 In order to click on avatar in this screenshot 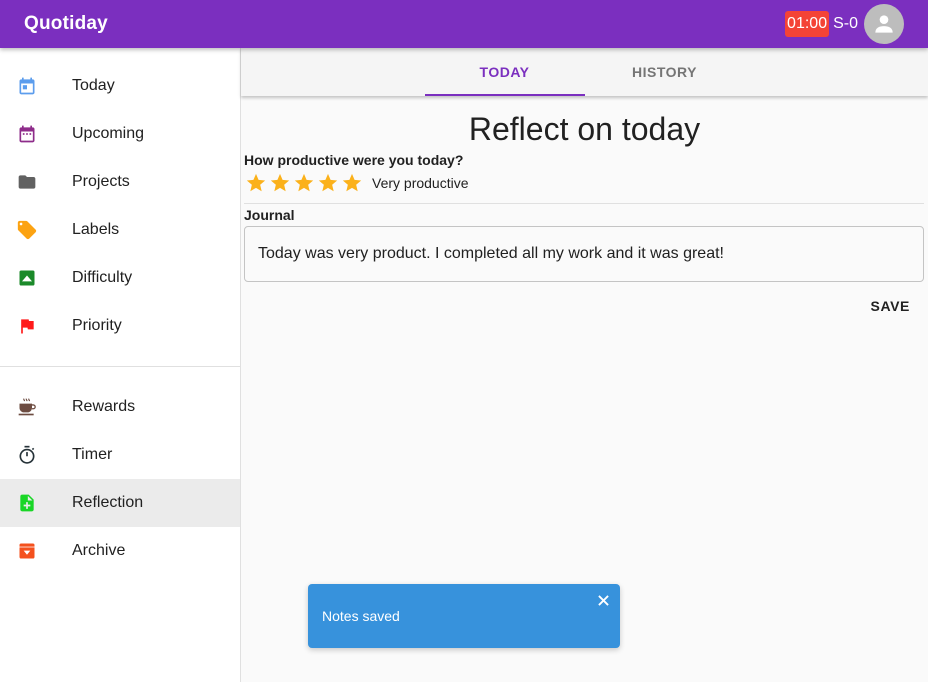, I will do `click(884, 24)`.